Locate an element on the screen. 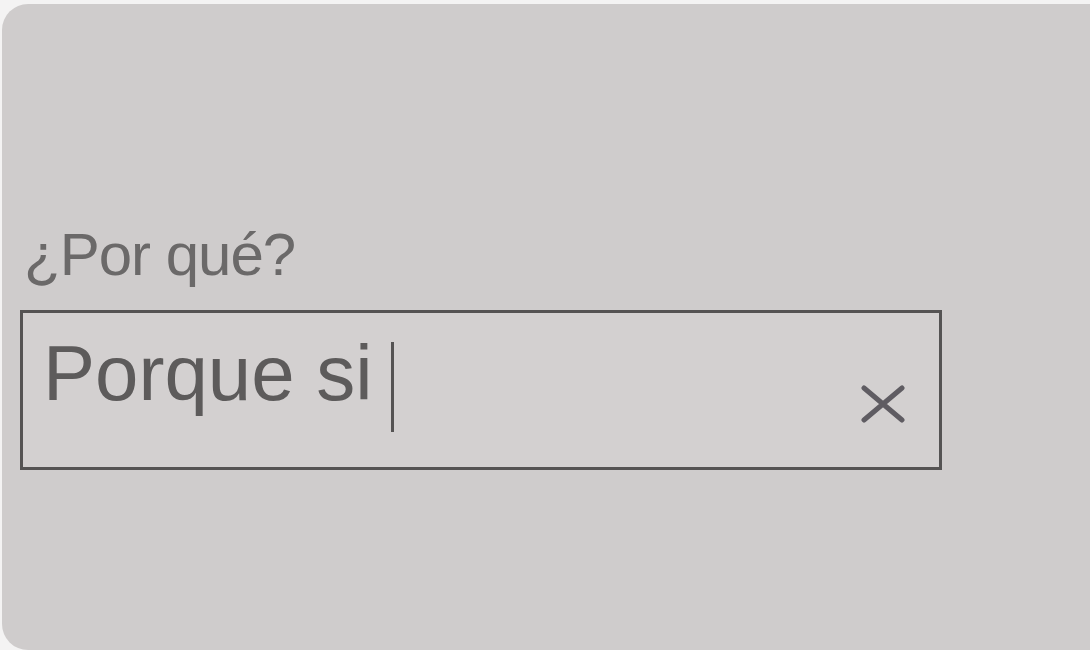  clear-button is located at coordinates (883, 404).